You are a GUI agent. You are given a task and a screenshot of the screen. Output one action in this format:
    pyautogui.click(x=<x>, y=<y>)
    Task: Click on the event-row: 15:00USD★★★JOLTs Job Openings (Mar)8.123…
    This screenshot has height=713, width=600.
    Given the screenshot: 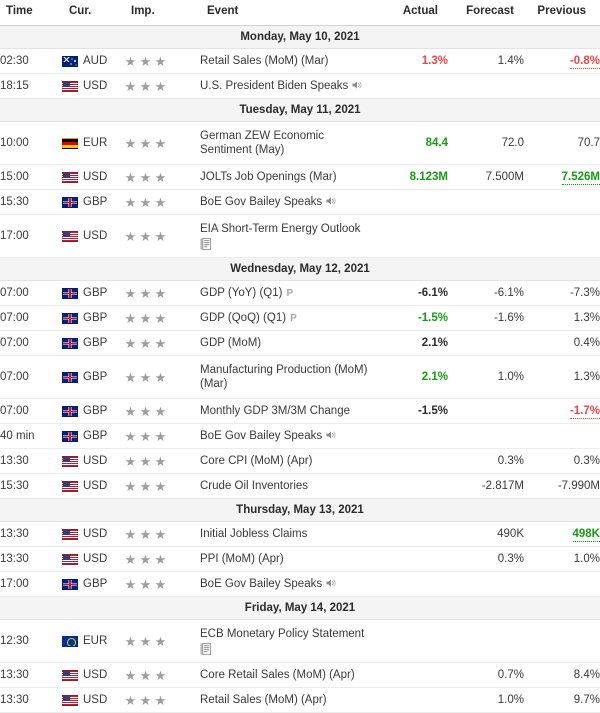 What is the action you would take?
    pyautogui.click(x=300, y=177)
    